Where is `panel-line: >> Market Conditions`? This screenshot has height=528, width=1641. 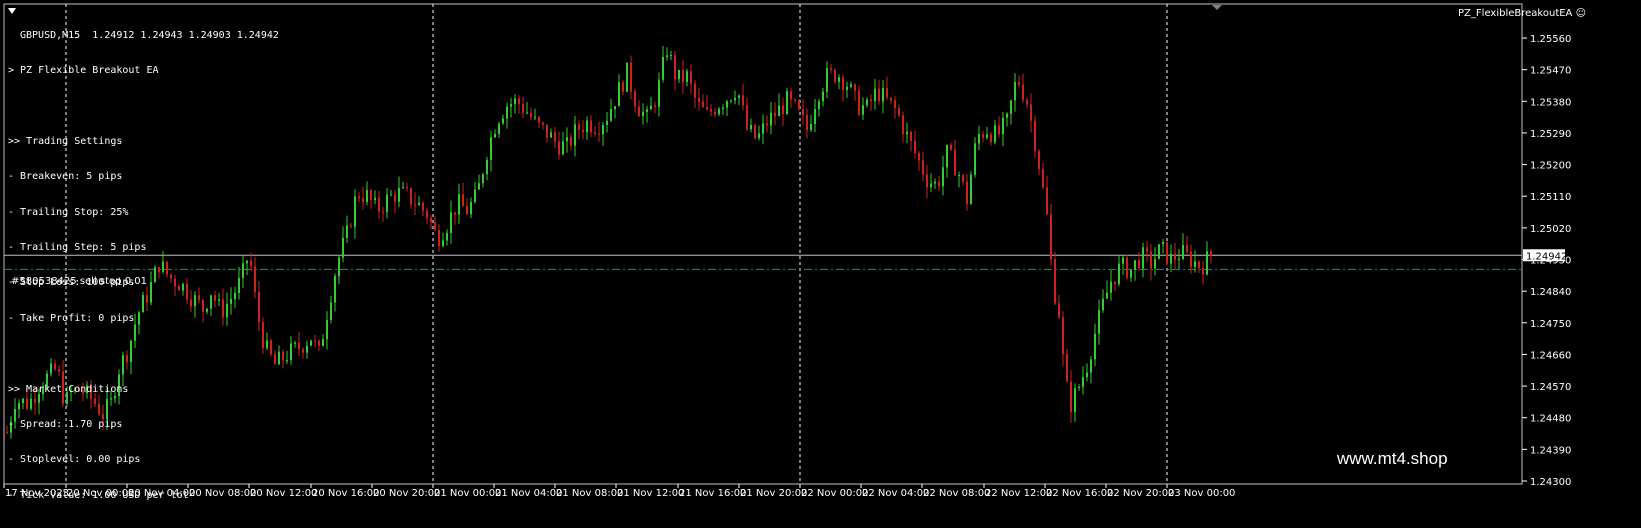
panel-line: >> Market Conditions is located at coordinates (68, 389).